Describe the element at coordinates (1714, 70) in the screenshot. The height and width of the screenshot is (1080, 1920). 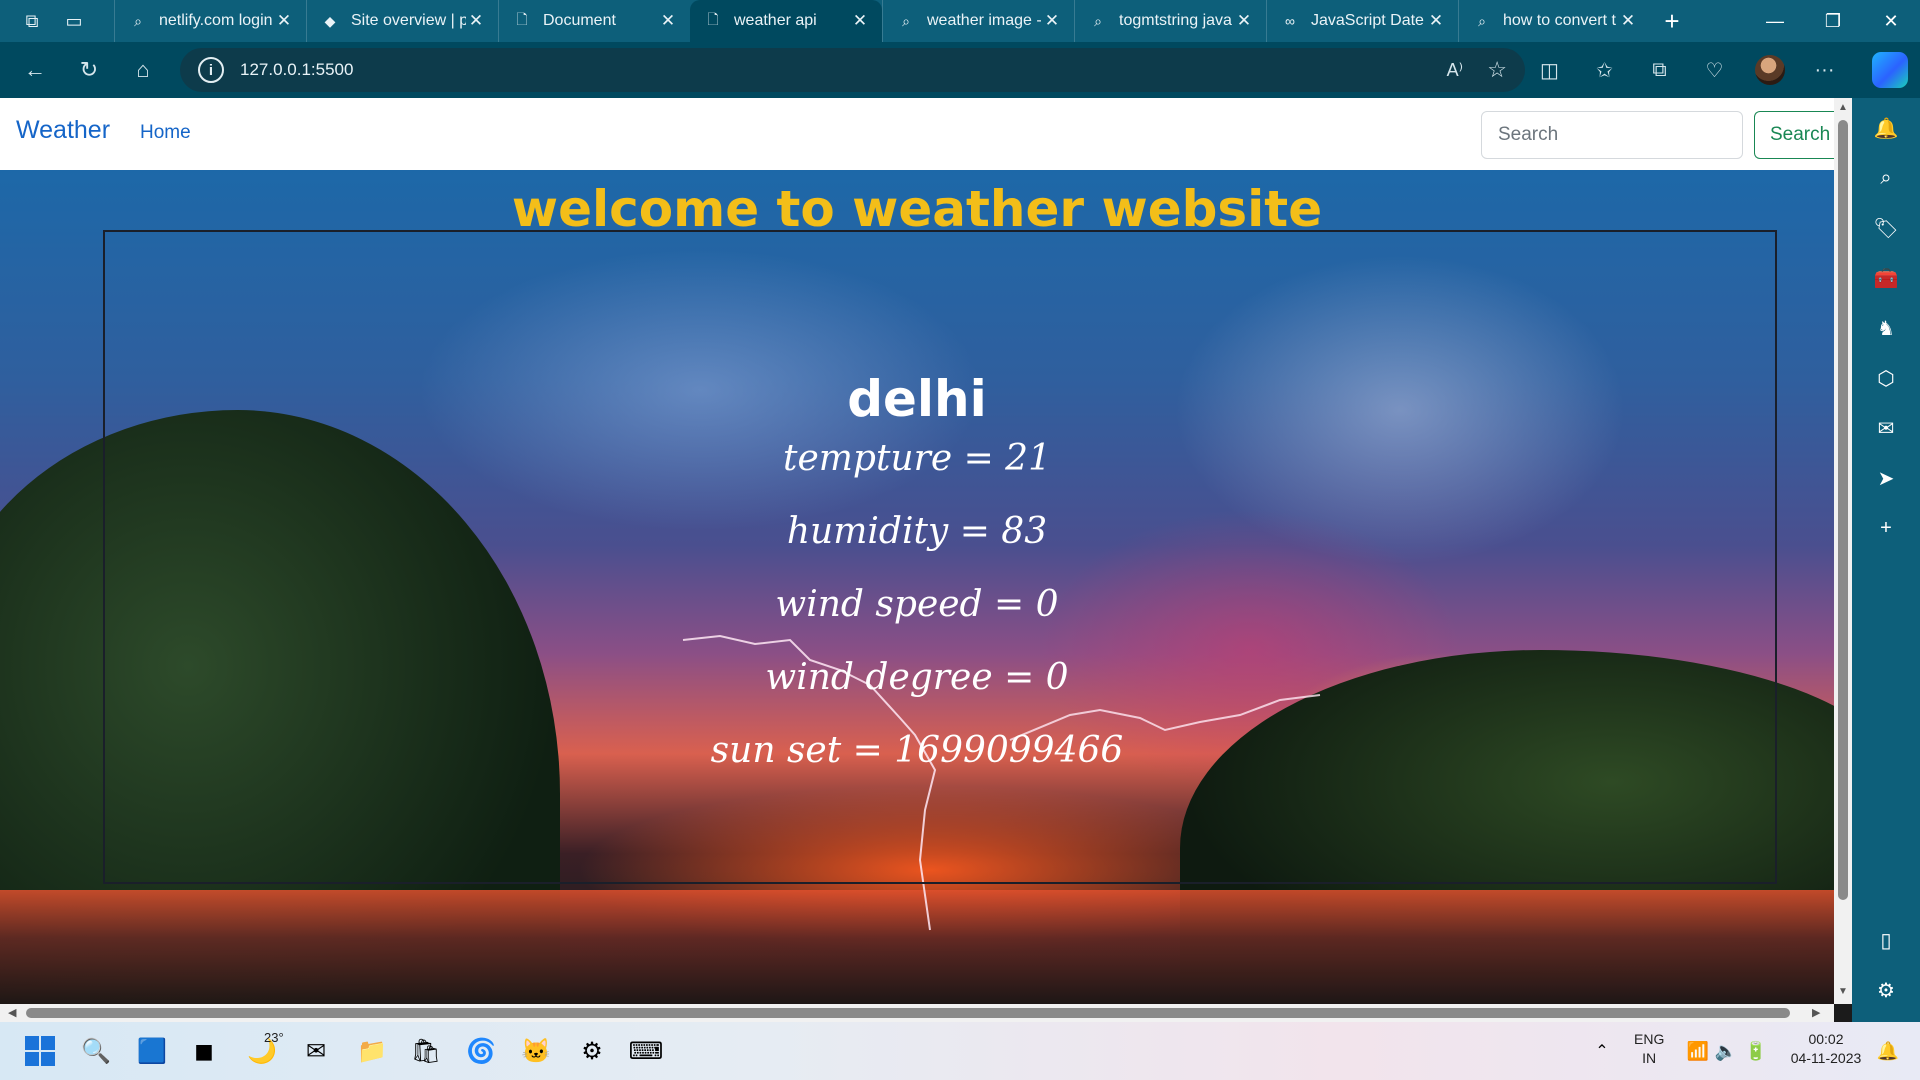
I see `browser-essentials-icon: ♡` at that location.